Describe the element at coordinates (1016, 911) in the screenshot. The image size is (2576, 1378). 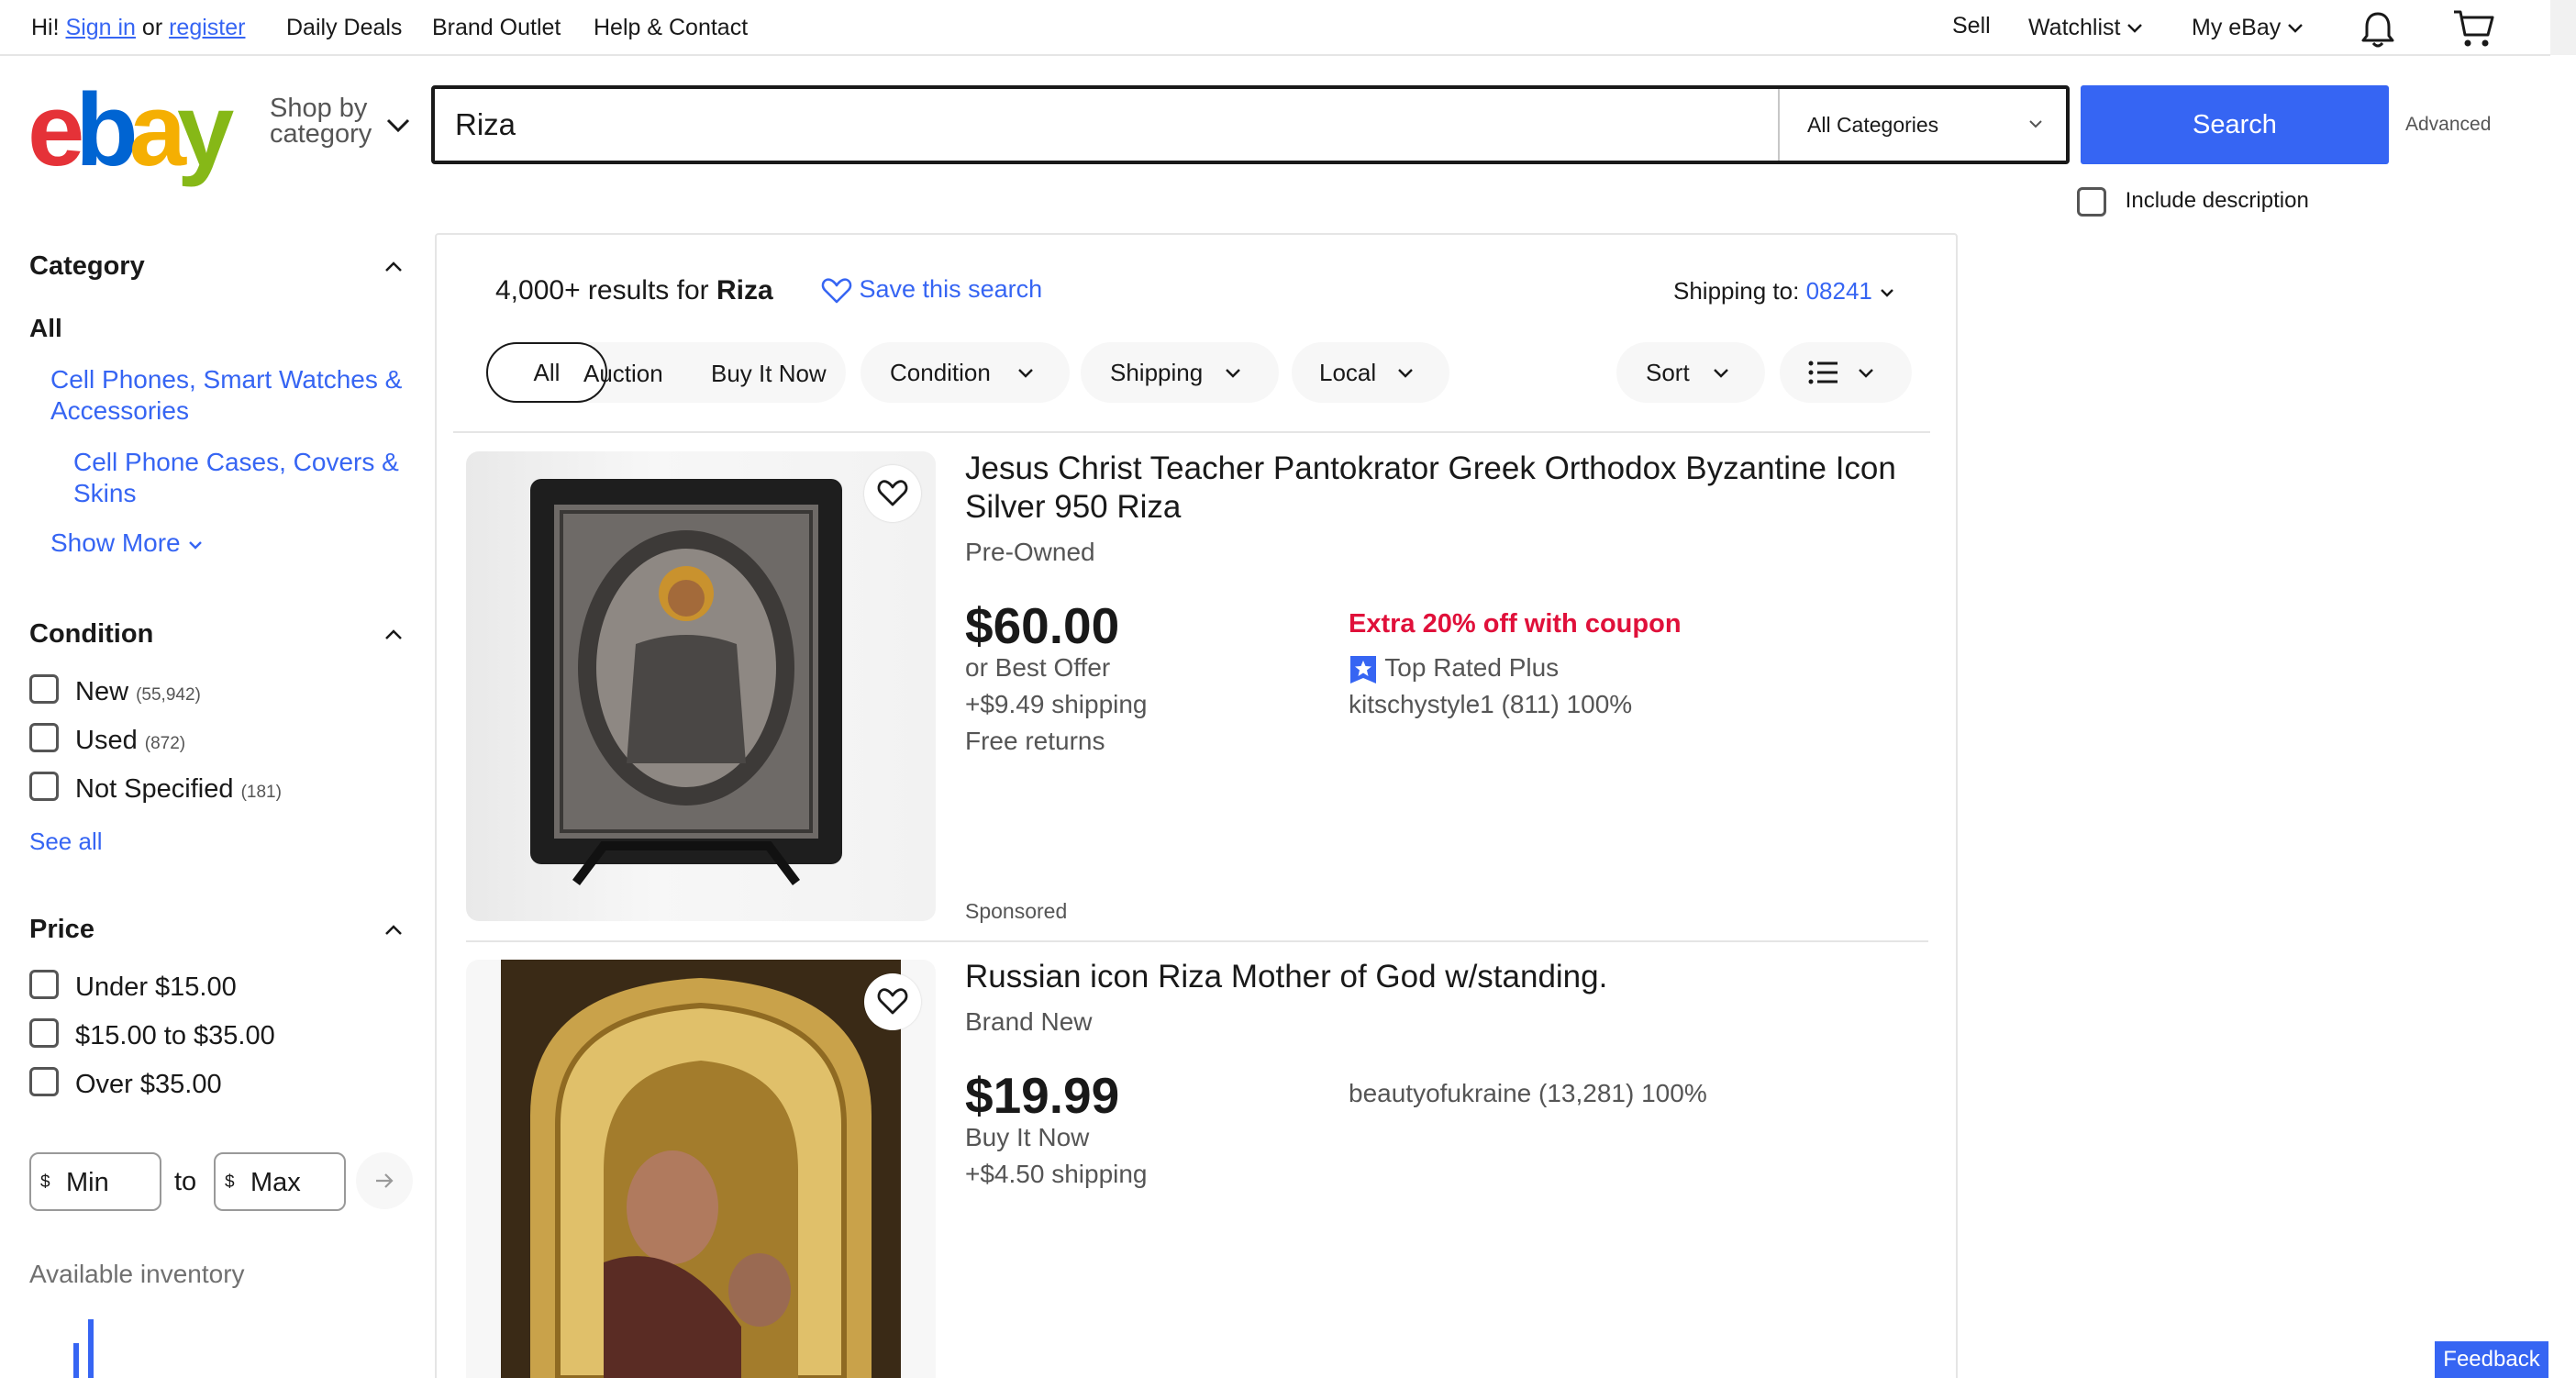
I see `sponsored-label: Sponsored` at that location.